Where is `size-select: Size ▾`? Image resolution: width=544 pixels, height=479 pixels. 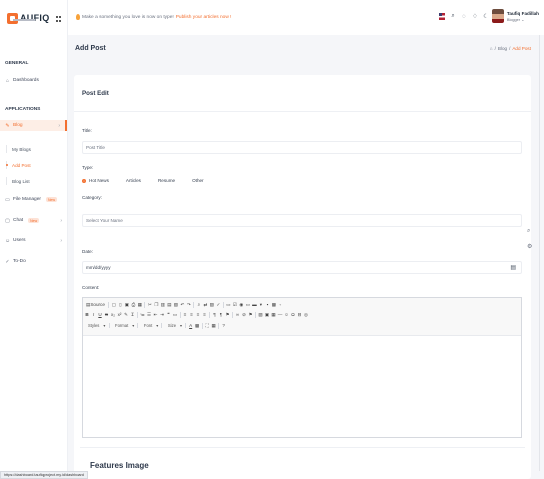
size-select: Size ▾ is located at coordinates (176, 325).